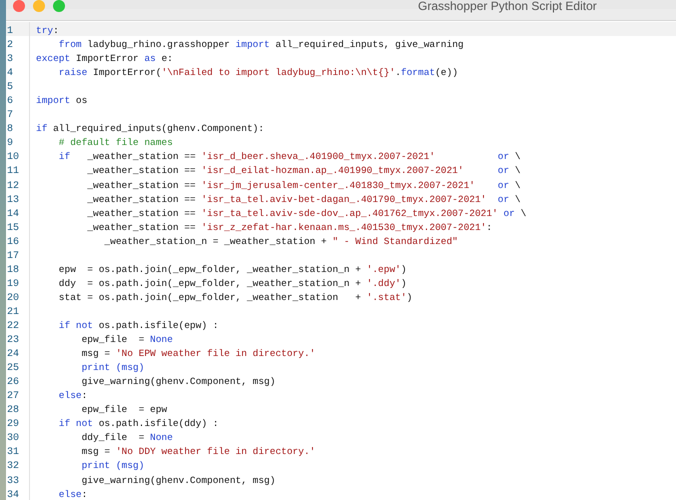 The height and width of the screenshot is (500, 676). I want to click on zoom-window-button, so click(59, 6).